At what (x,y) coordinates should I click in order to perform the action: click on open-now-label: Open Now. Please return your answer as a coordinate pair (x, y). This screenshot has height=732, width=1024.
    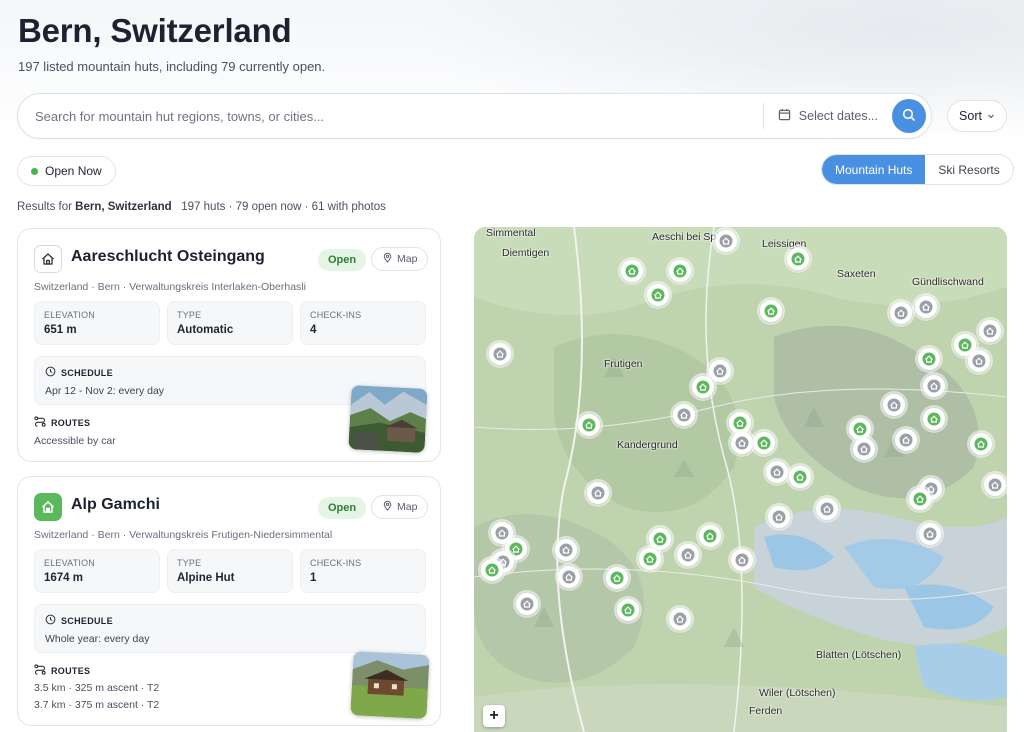
    Looking at the image, I should click on (73, 171).